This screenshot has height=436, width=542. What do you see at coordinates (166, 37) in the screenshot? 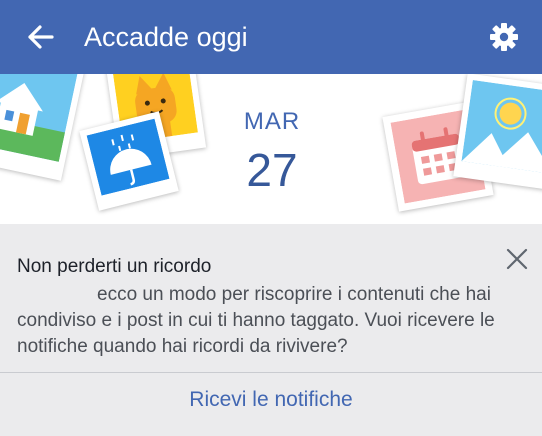
I see `page-title: Accadde oggi` at bounding box center [166, 37].